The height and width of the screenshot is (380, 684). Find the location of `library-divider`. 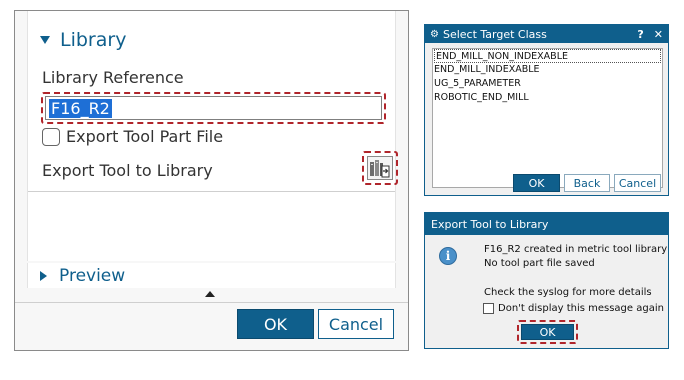

library-divider is located at coordinates (211, 191).